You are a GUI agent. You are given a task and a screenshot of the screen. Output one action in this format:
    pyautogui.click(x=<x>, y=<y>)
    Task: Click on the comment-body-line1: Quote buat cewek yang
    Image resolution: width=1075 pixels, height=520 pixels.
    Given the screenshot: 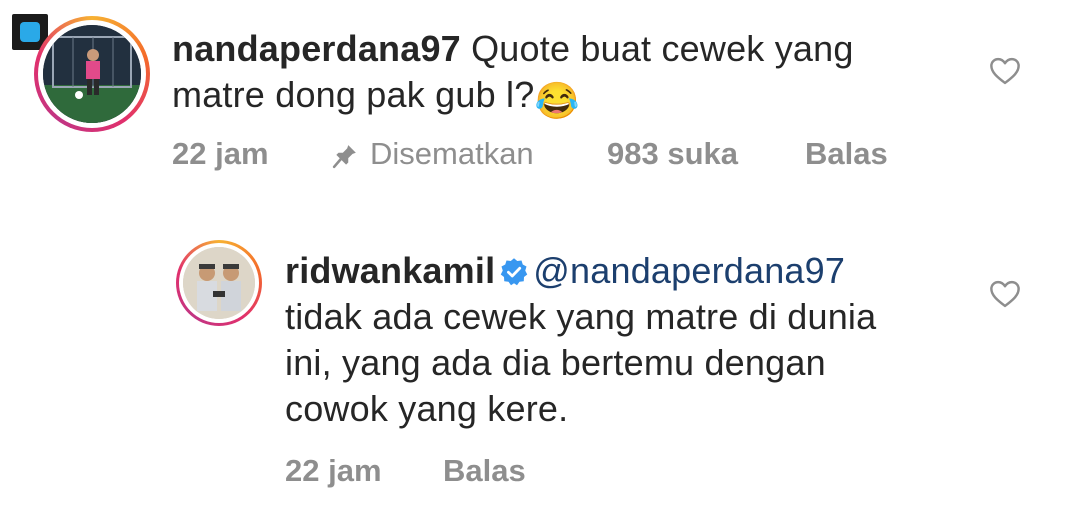 What is the action you would take?
    pyautogui.click(x=662, y=48)
    